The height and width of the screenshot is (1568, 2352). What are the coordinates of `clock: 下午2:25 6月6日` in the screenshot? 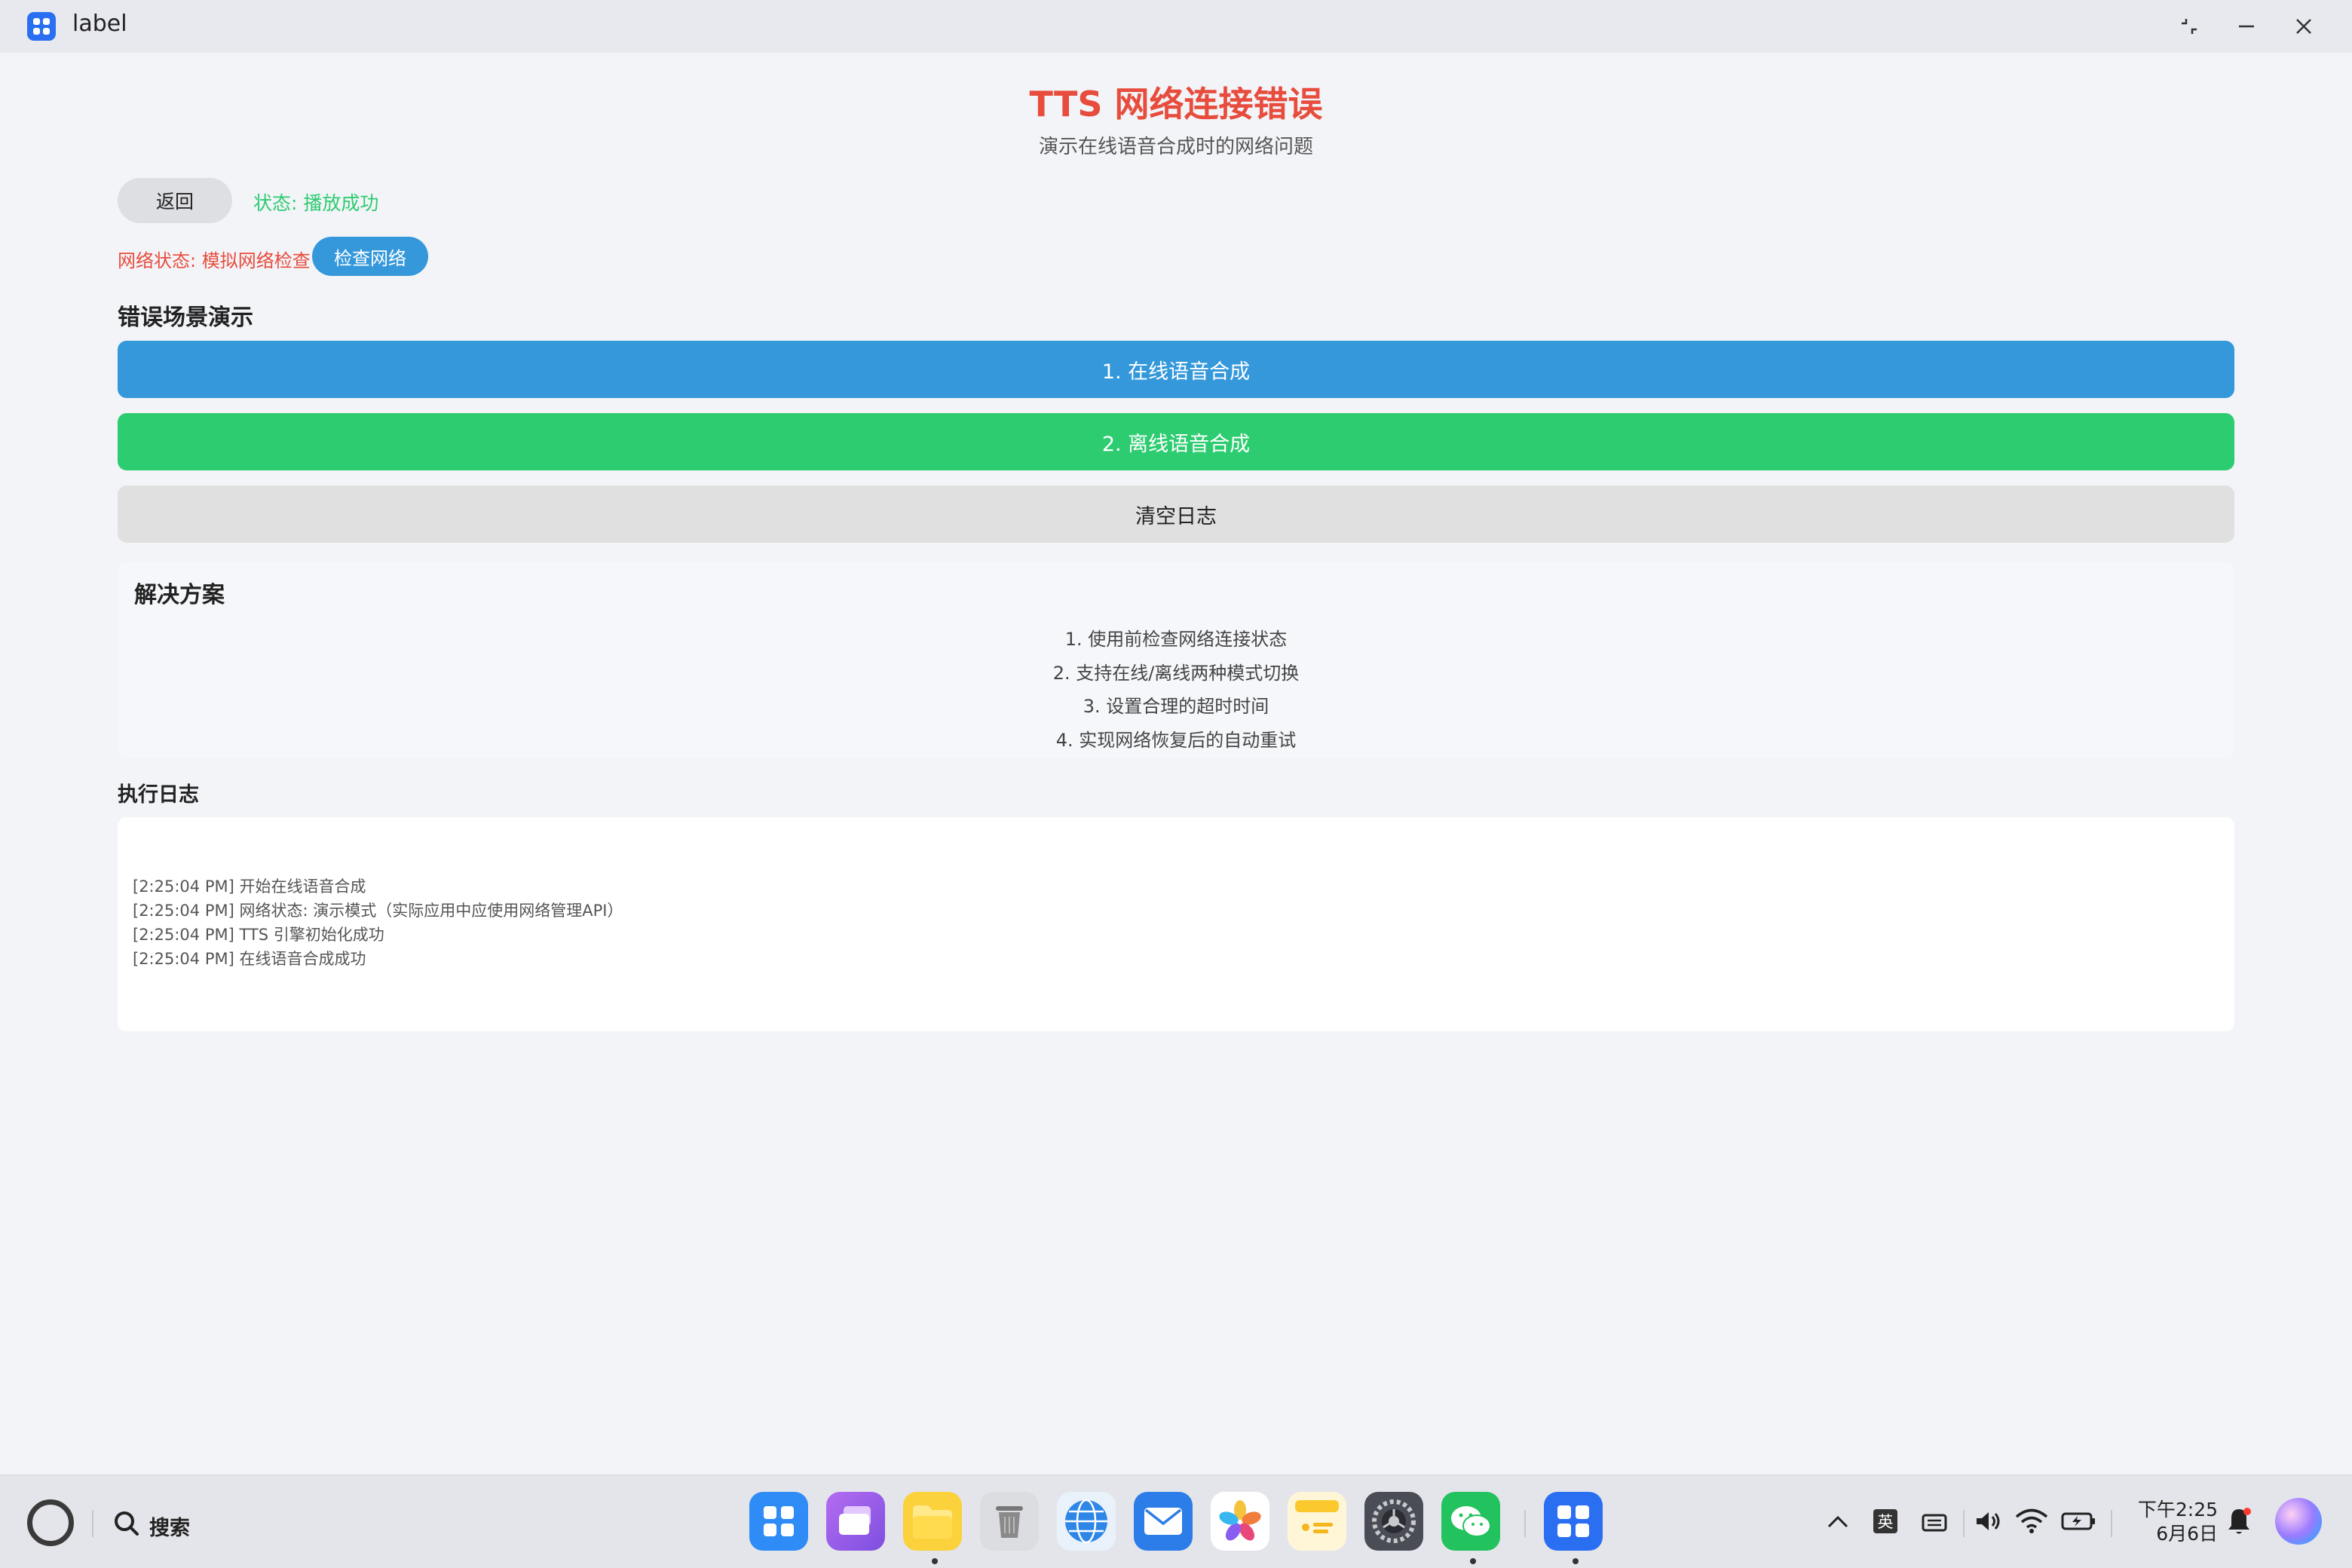 It's located at (2172, 1522).